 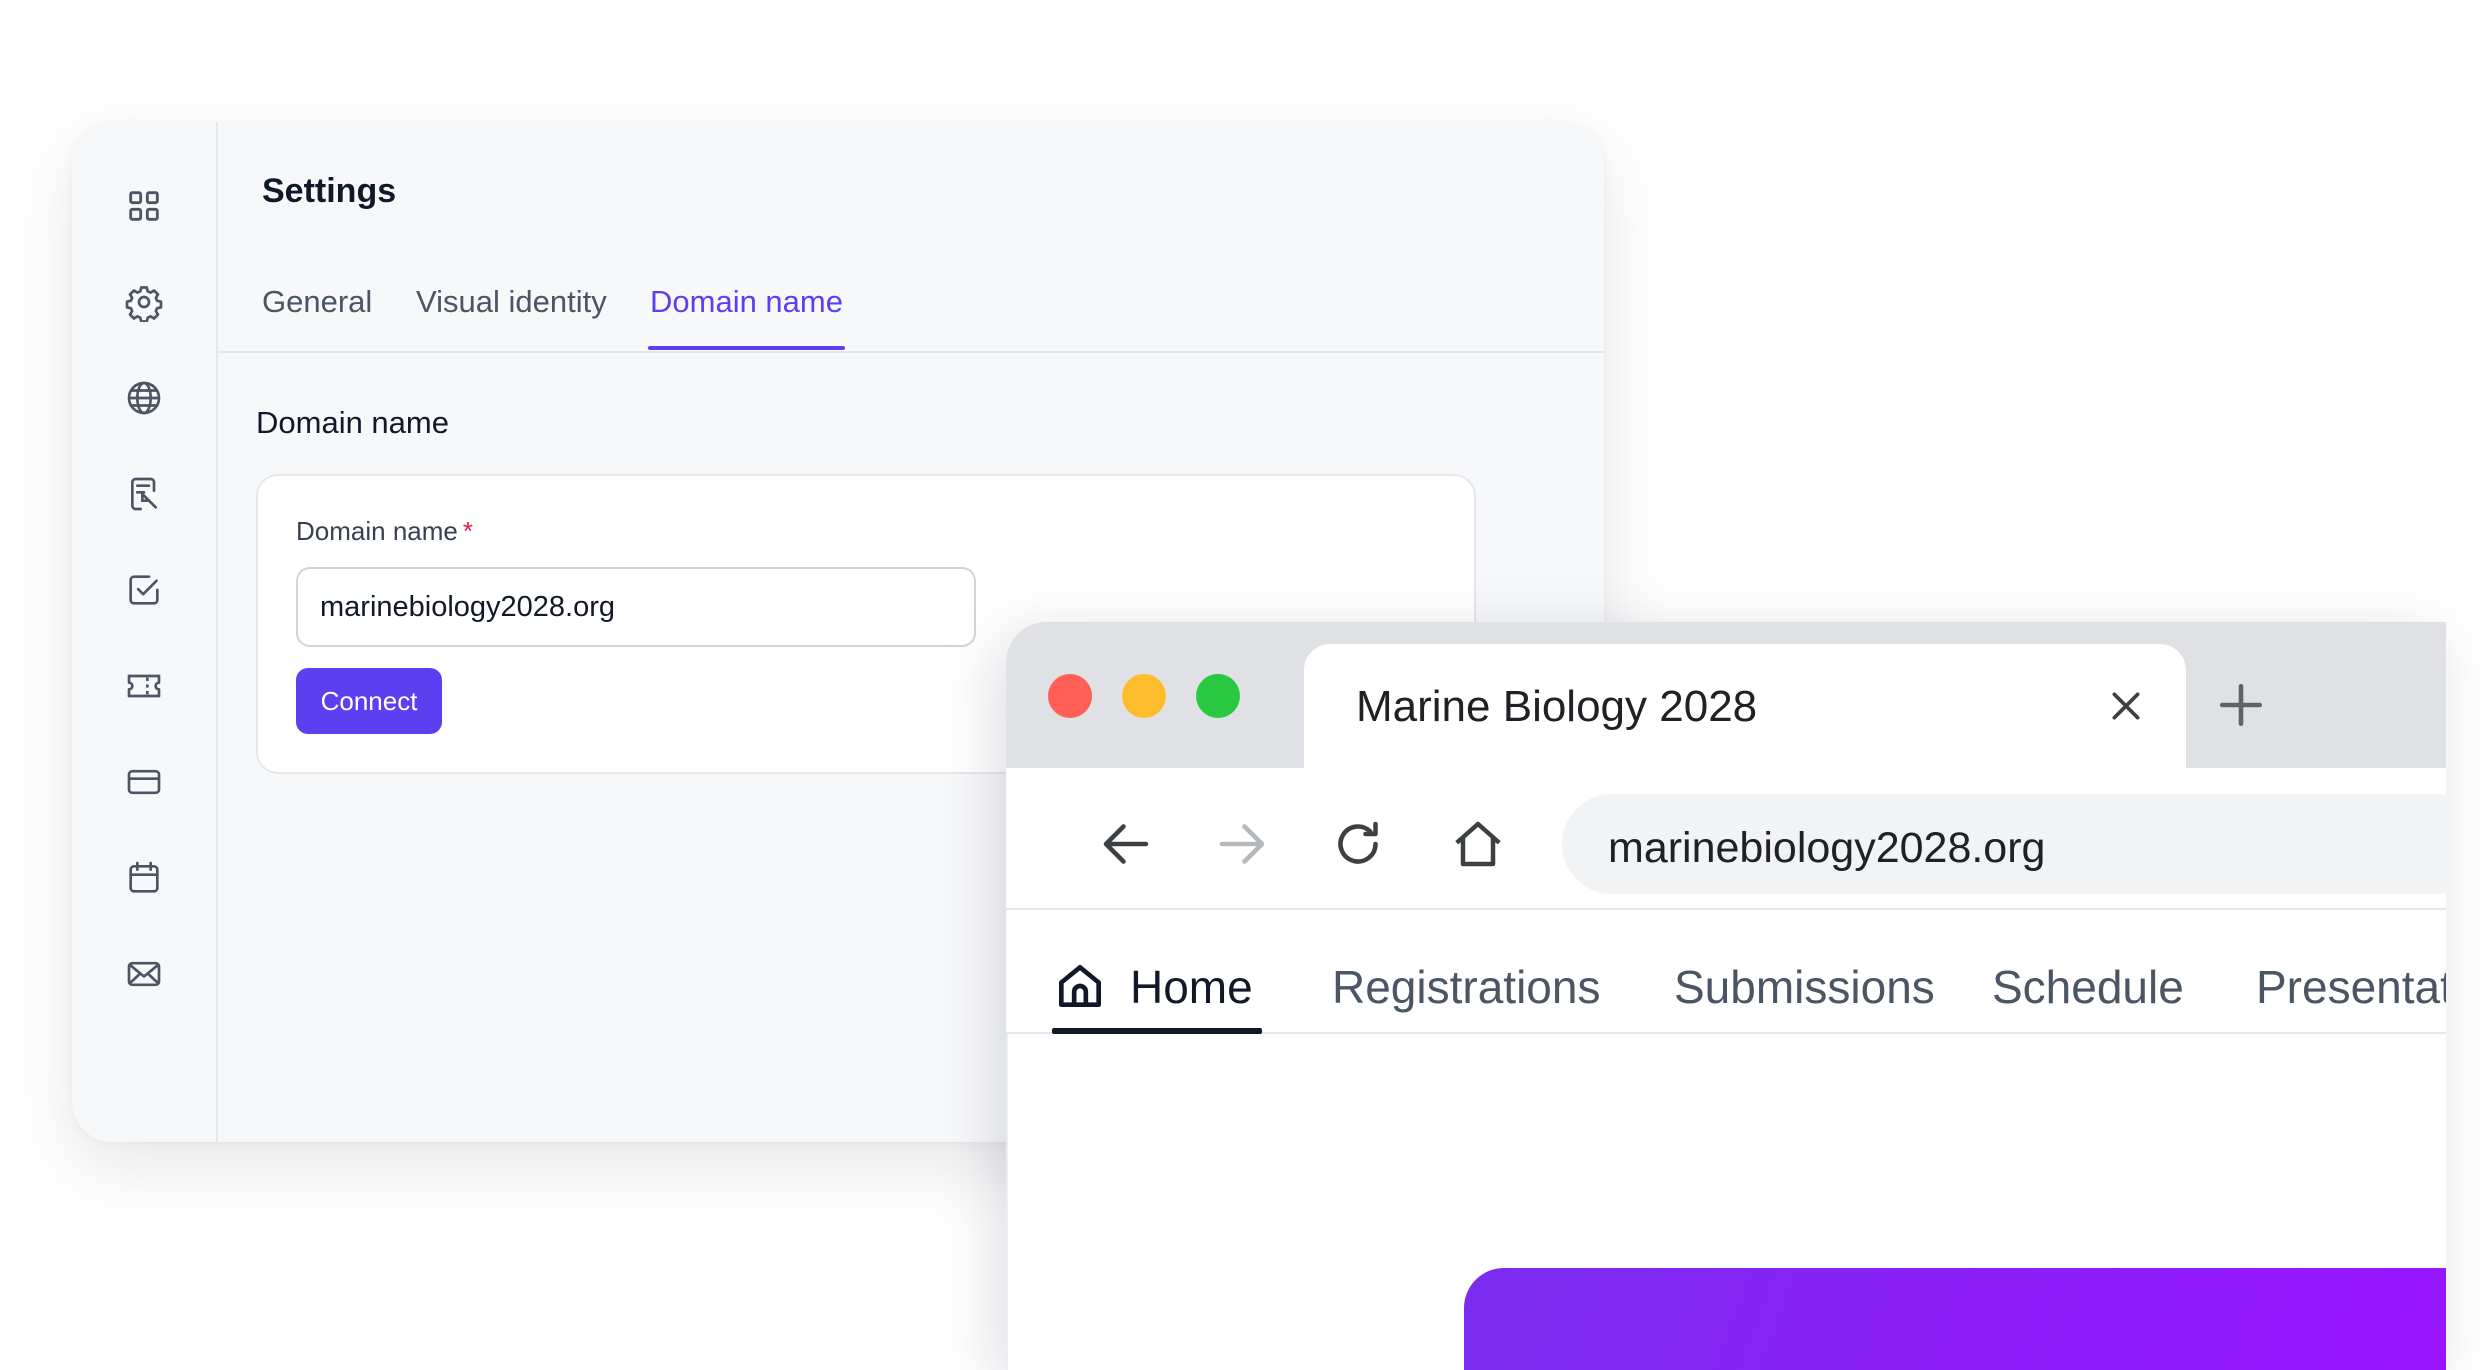 What do you see at coordinates (746, 348) in the screenshot?
I see `active-tab-indicator` at bounding box center [746, 348].